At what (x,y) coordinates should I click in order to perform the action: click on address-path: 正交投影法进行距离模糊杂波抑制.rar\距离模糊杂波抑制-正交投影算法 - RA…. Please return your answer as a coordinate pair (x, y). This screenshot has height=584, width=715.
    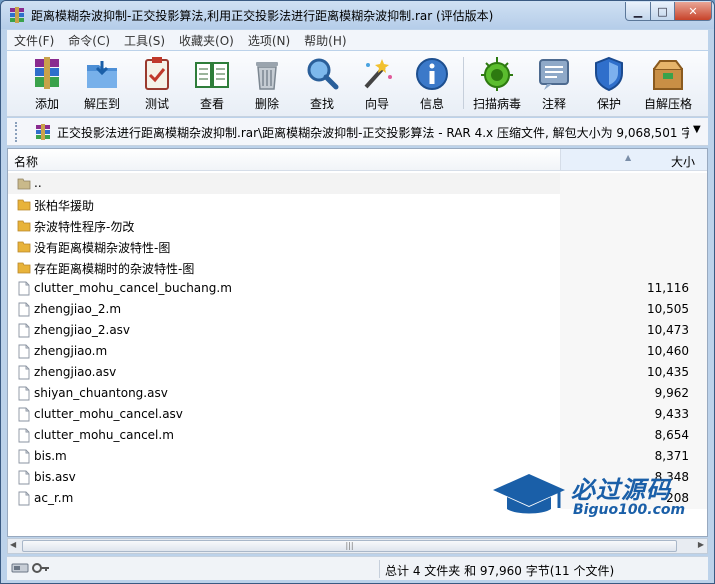
    Looking at the image, I should click on (373, 133).